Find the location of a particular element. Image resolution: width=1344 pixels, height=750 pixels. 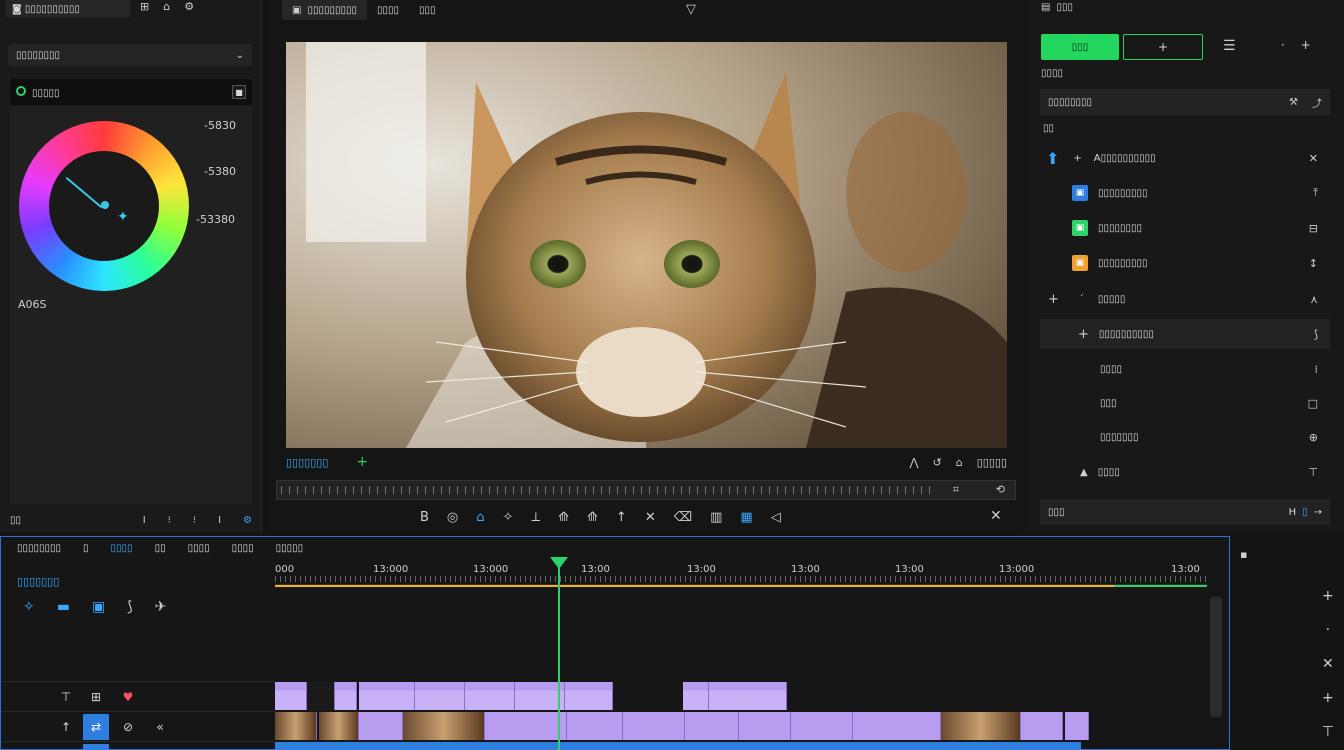

effect-item: ▯▯▯▯▯▯▯ ⊕ is located at coordinates (1185, 437).